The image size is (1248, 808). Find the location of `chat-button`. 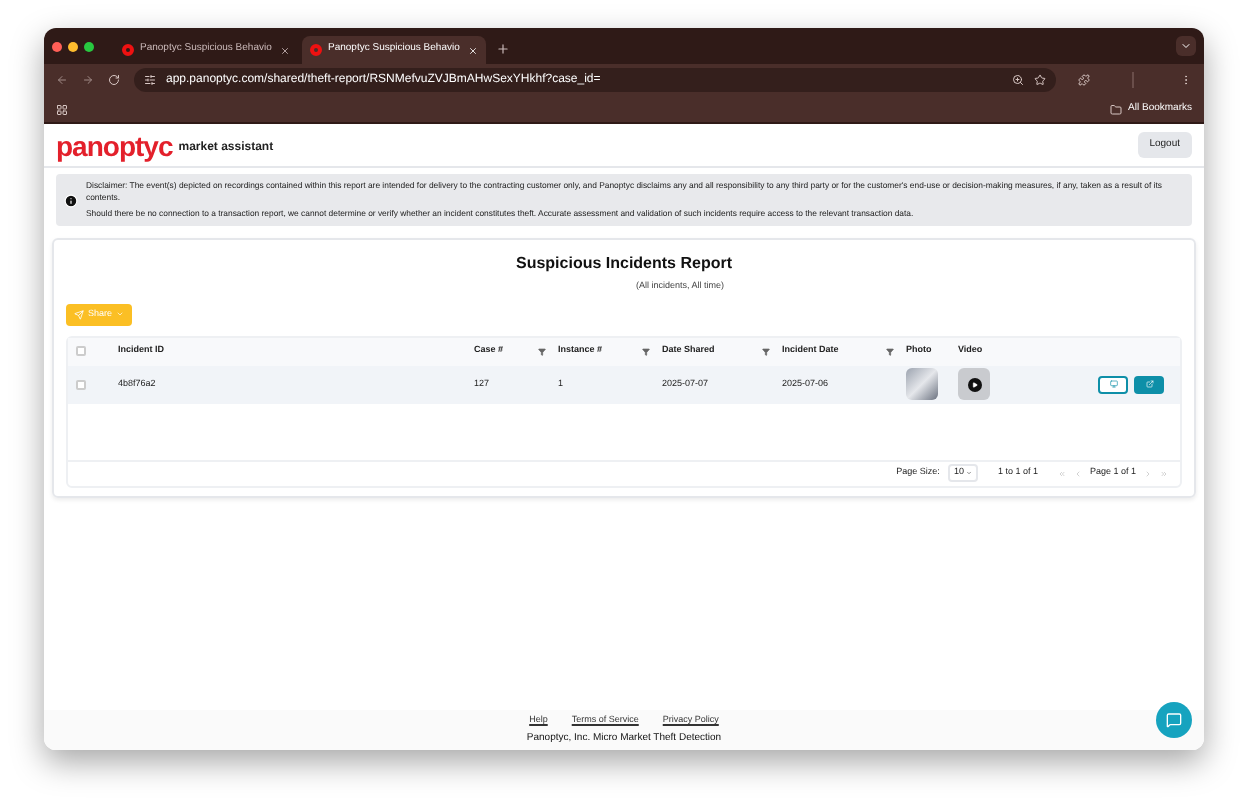

chat-button is located at coordinates (1174, 720).